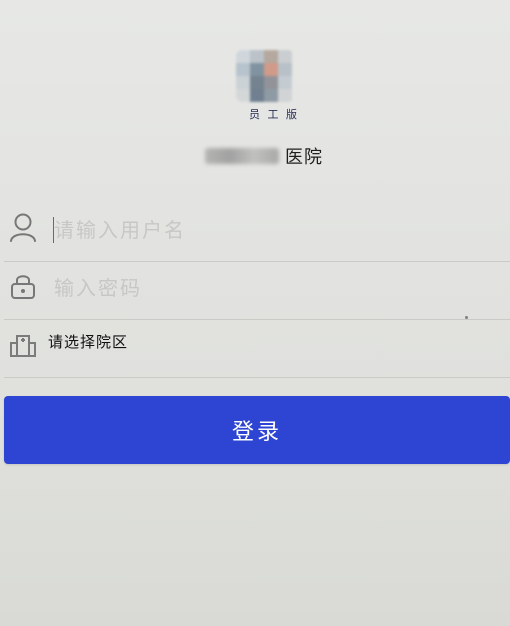  I want to click on blurred-logo-image, so click(265, 76).